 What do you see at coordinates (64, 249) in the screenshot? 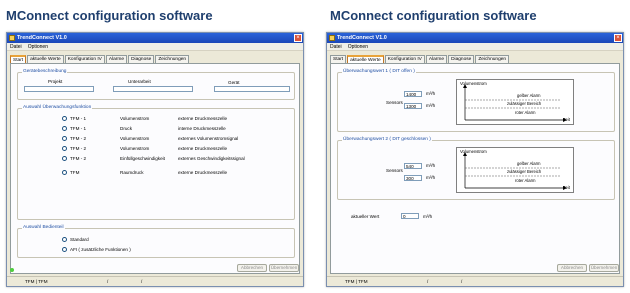
I see `radio-afi` at bounding box center [64, 249].